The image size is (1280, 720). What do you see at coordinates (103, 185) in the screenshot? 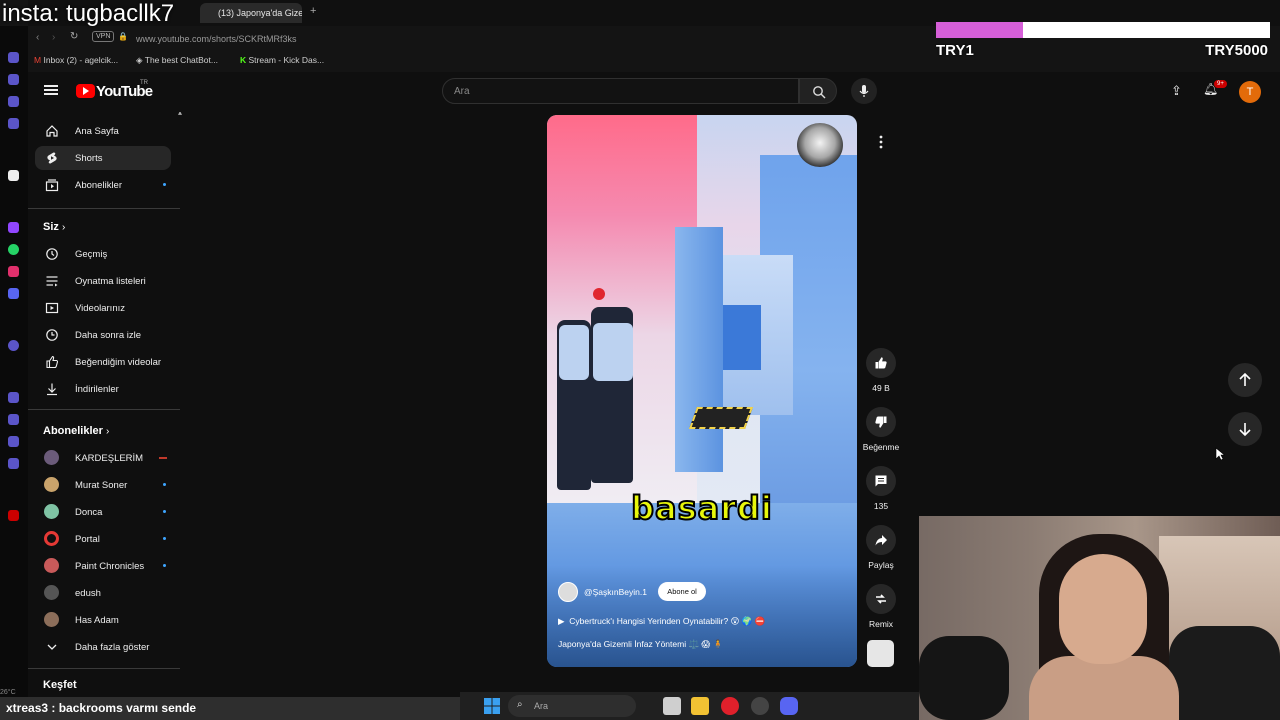
I see `guide-item-subscriptions: Abonelikler` at bounding box center [103, 185].